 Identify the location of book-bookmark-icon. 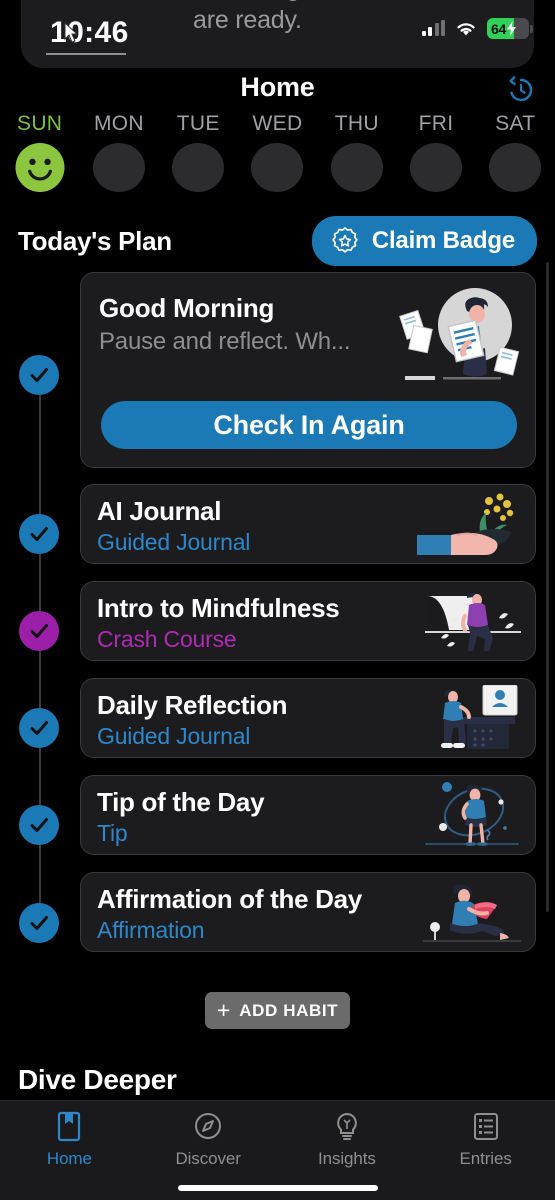
(69, 1126).